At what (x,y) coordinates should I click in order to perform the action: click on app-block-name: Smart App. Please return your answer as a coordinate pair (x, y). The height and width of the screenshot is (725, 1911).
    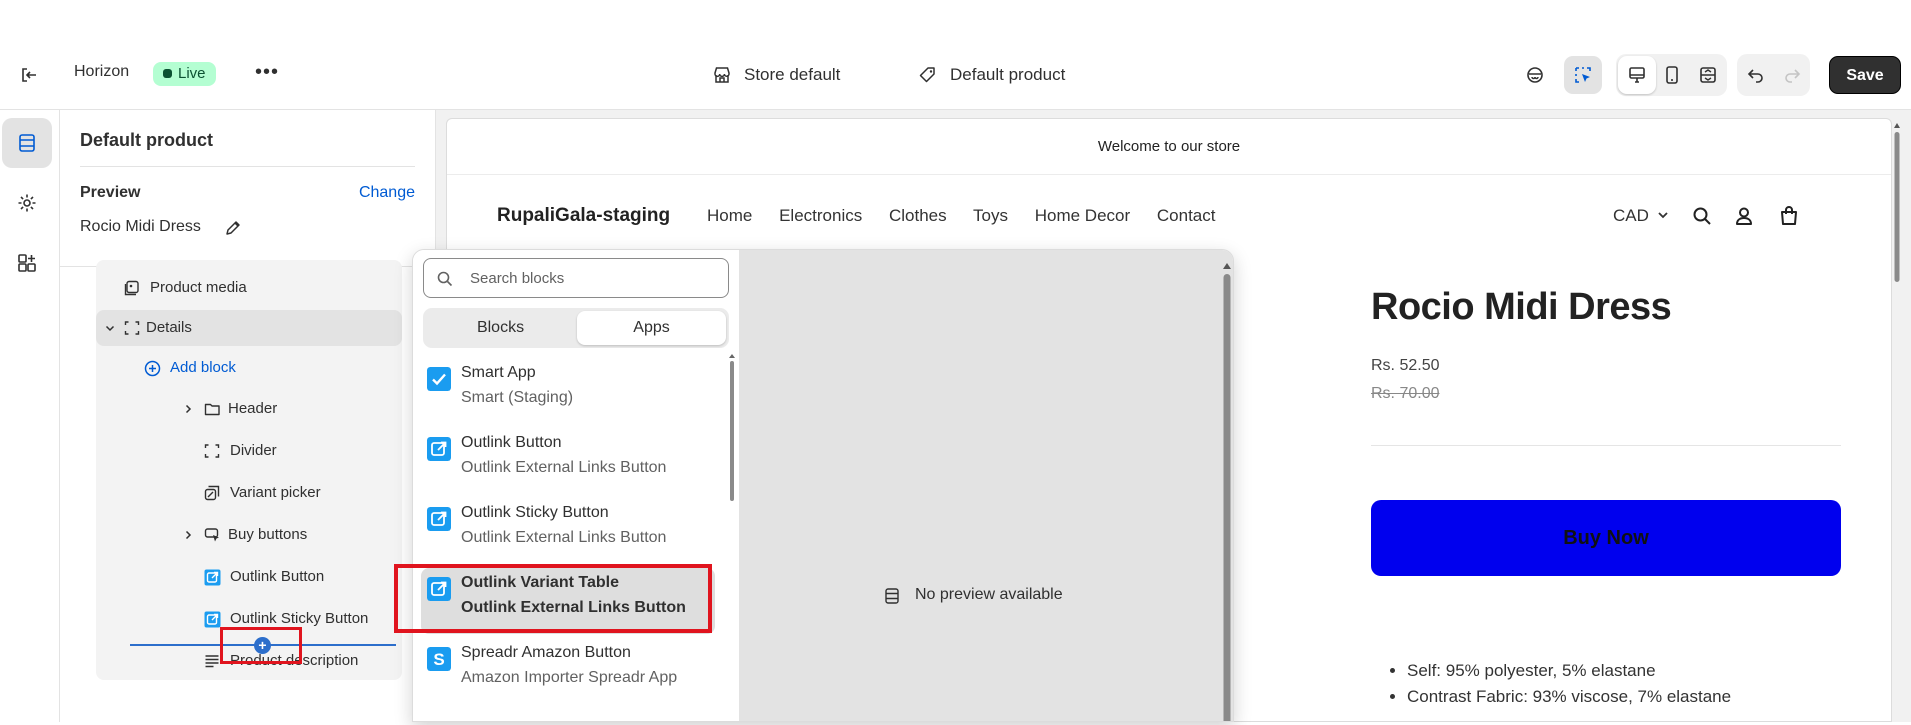
    Looking at the image, I should click on (498, 372).